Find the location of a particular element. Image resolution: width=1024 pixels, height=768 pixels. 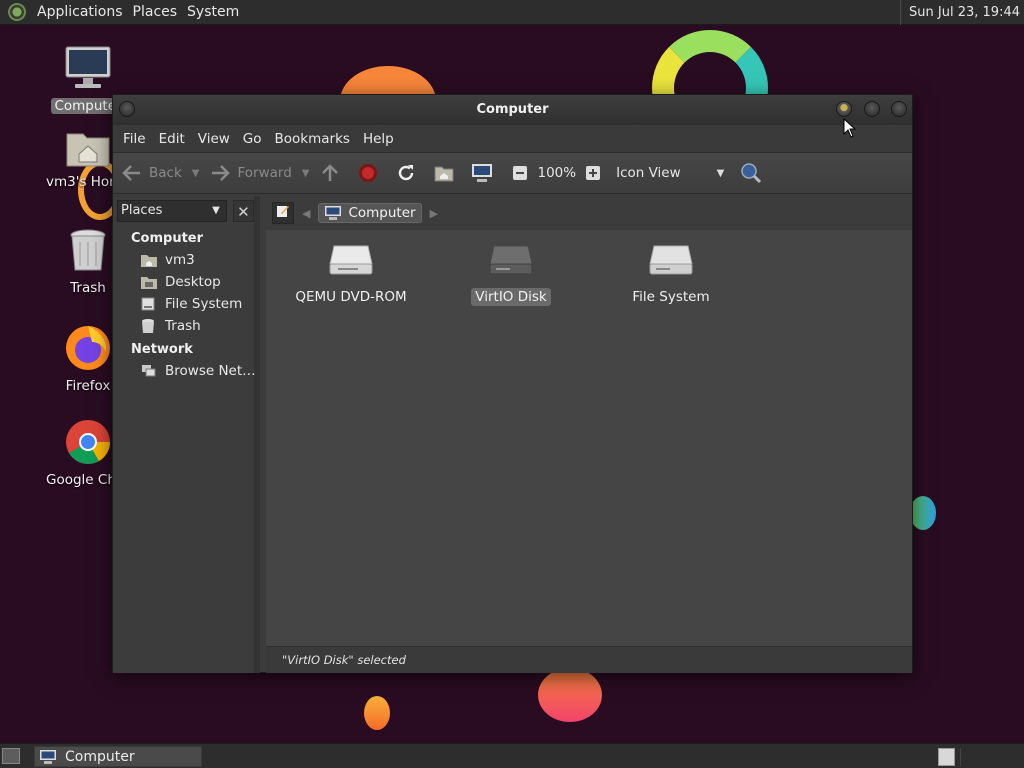

toolbar: Back ▼ Forward ▼ 100% Icon View ▼ is located at coordinates (512, 173).